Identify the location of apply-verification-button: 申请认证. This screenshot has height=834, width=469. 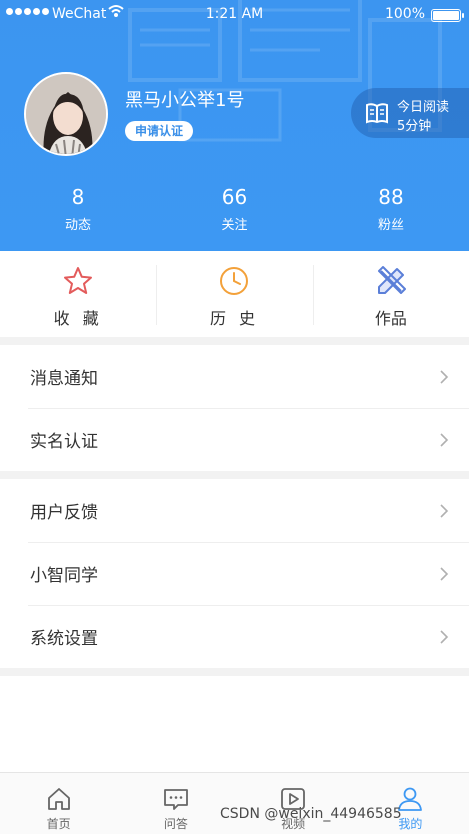
(159, 131).